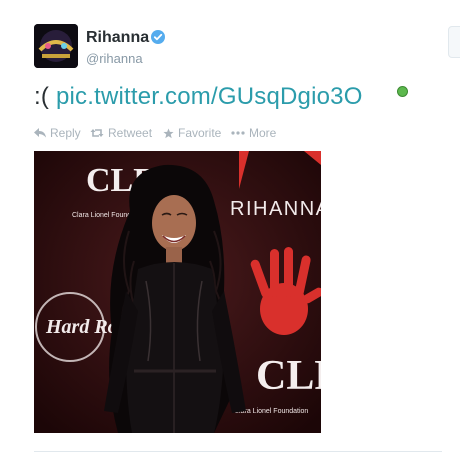  What do you see at coordinates (40, 133) in the screenshot?
I see `reply-arrow-icon` at bounding box center [40, 133].